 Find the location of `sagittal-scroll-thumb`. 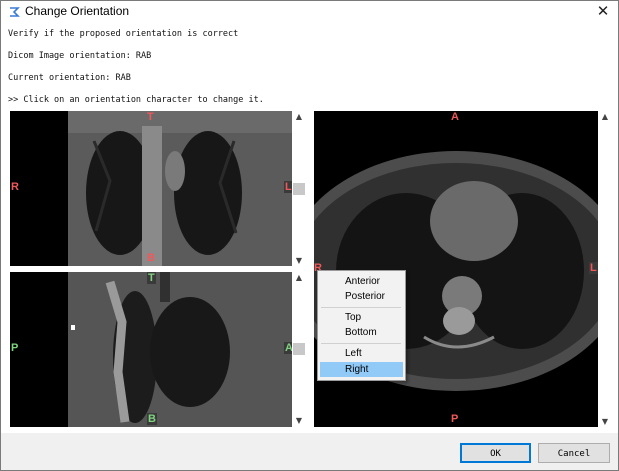

sagittal-scroll-thumb is located at coordinates (299, 349).